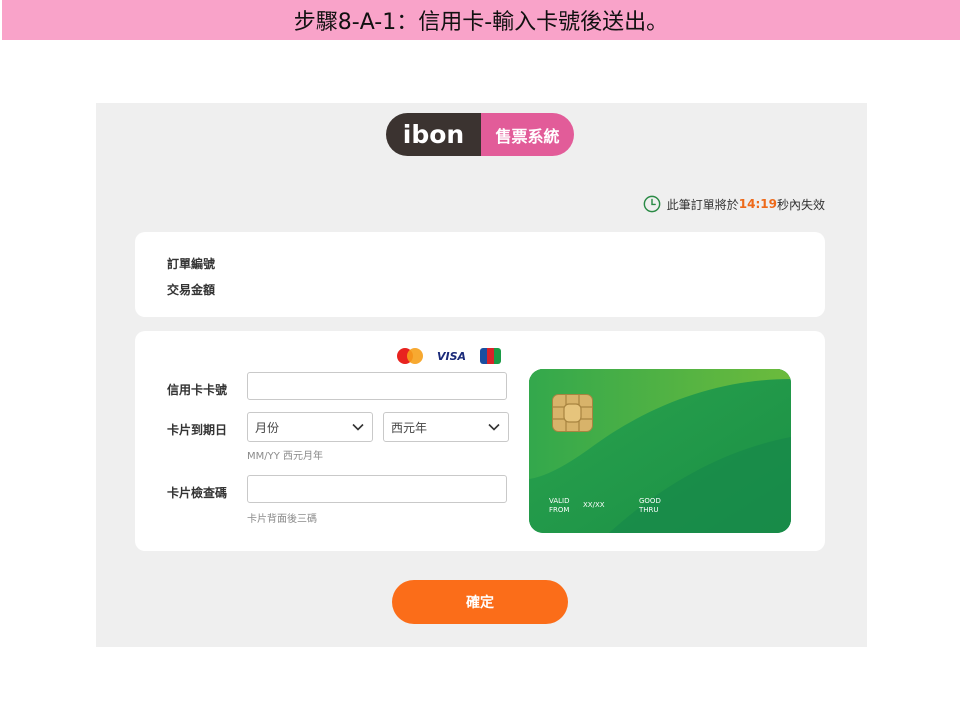 The image size is (960, 720). What do you see at coordinates (446, 427) in the screenshot?
I see `expiry-year-select: 西元年` at bounding box center [446, 427].